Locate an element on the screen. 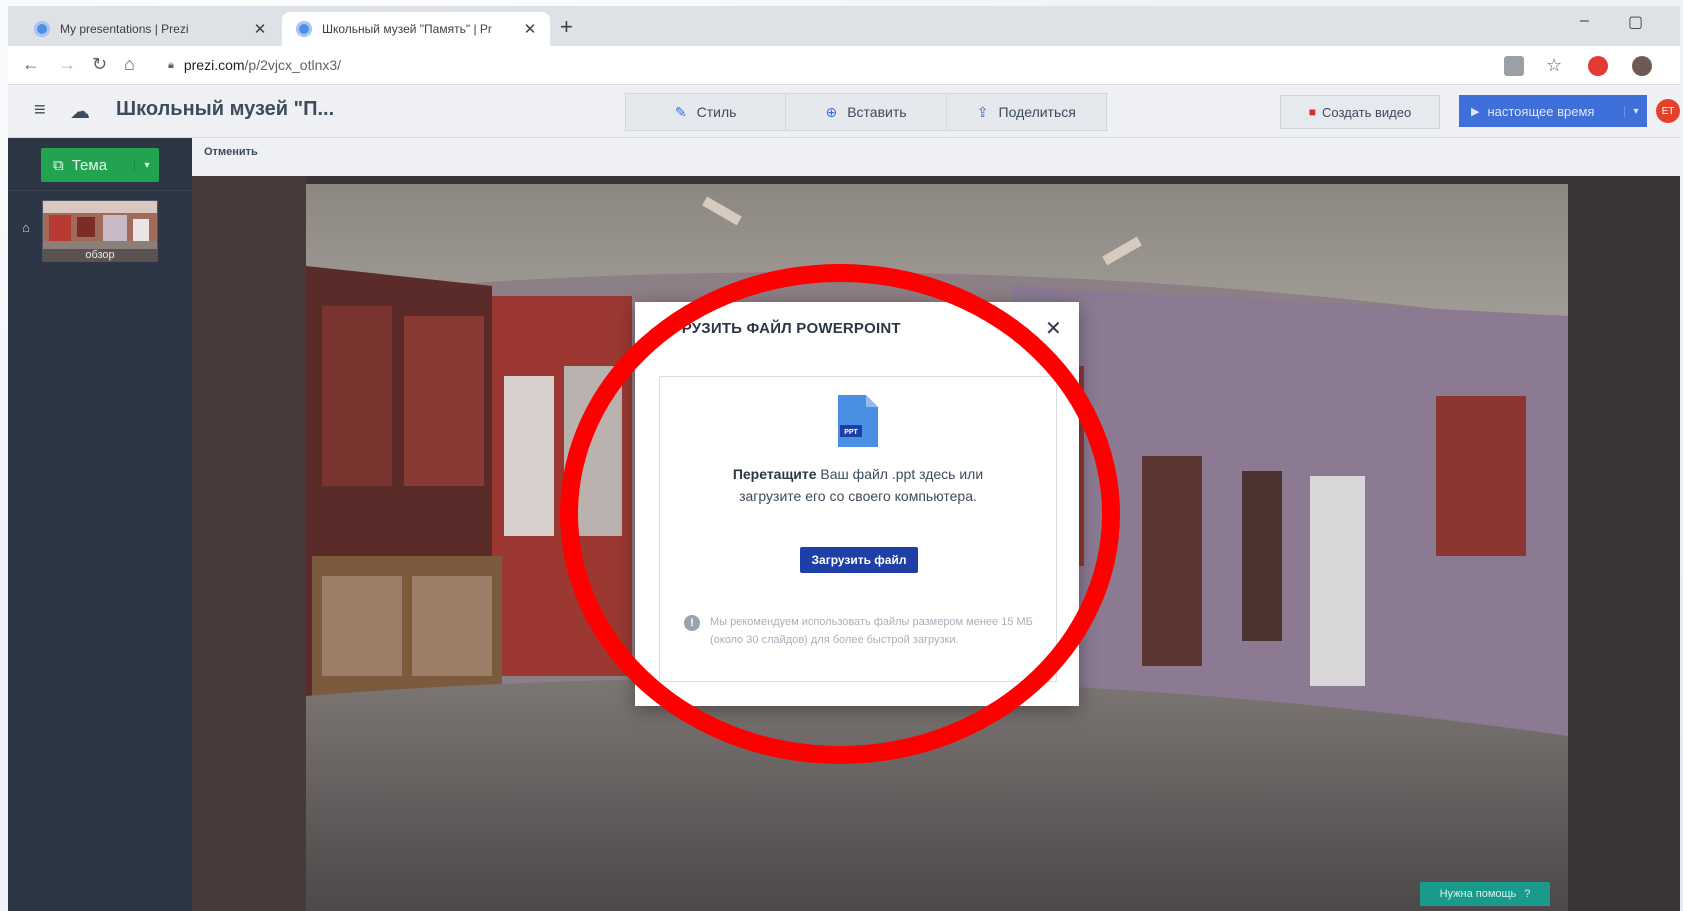 The width and height of the screenshot is (1683, 911). present-live-main: ▶ настоящее время is located at coordinates (1541, 111).